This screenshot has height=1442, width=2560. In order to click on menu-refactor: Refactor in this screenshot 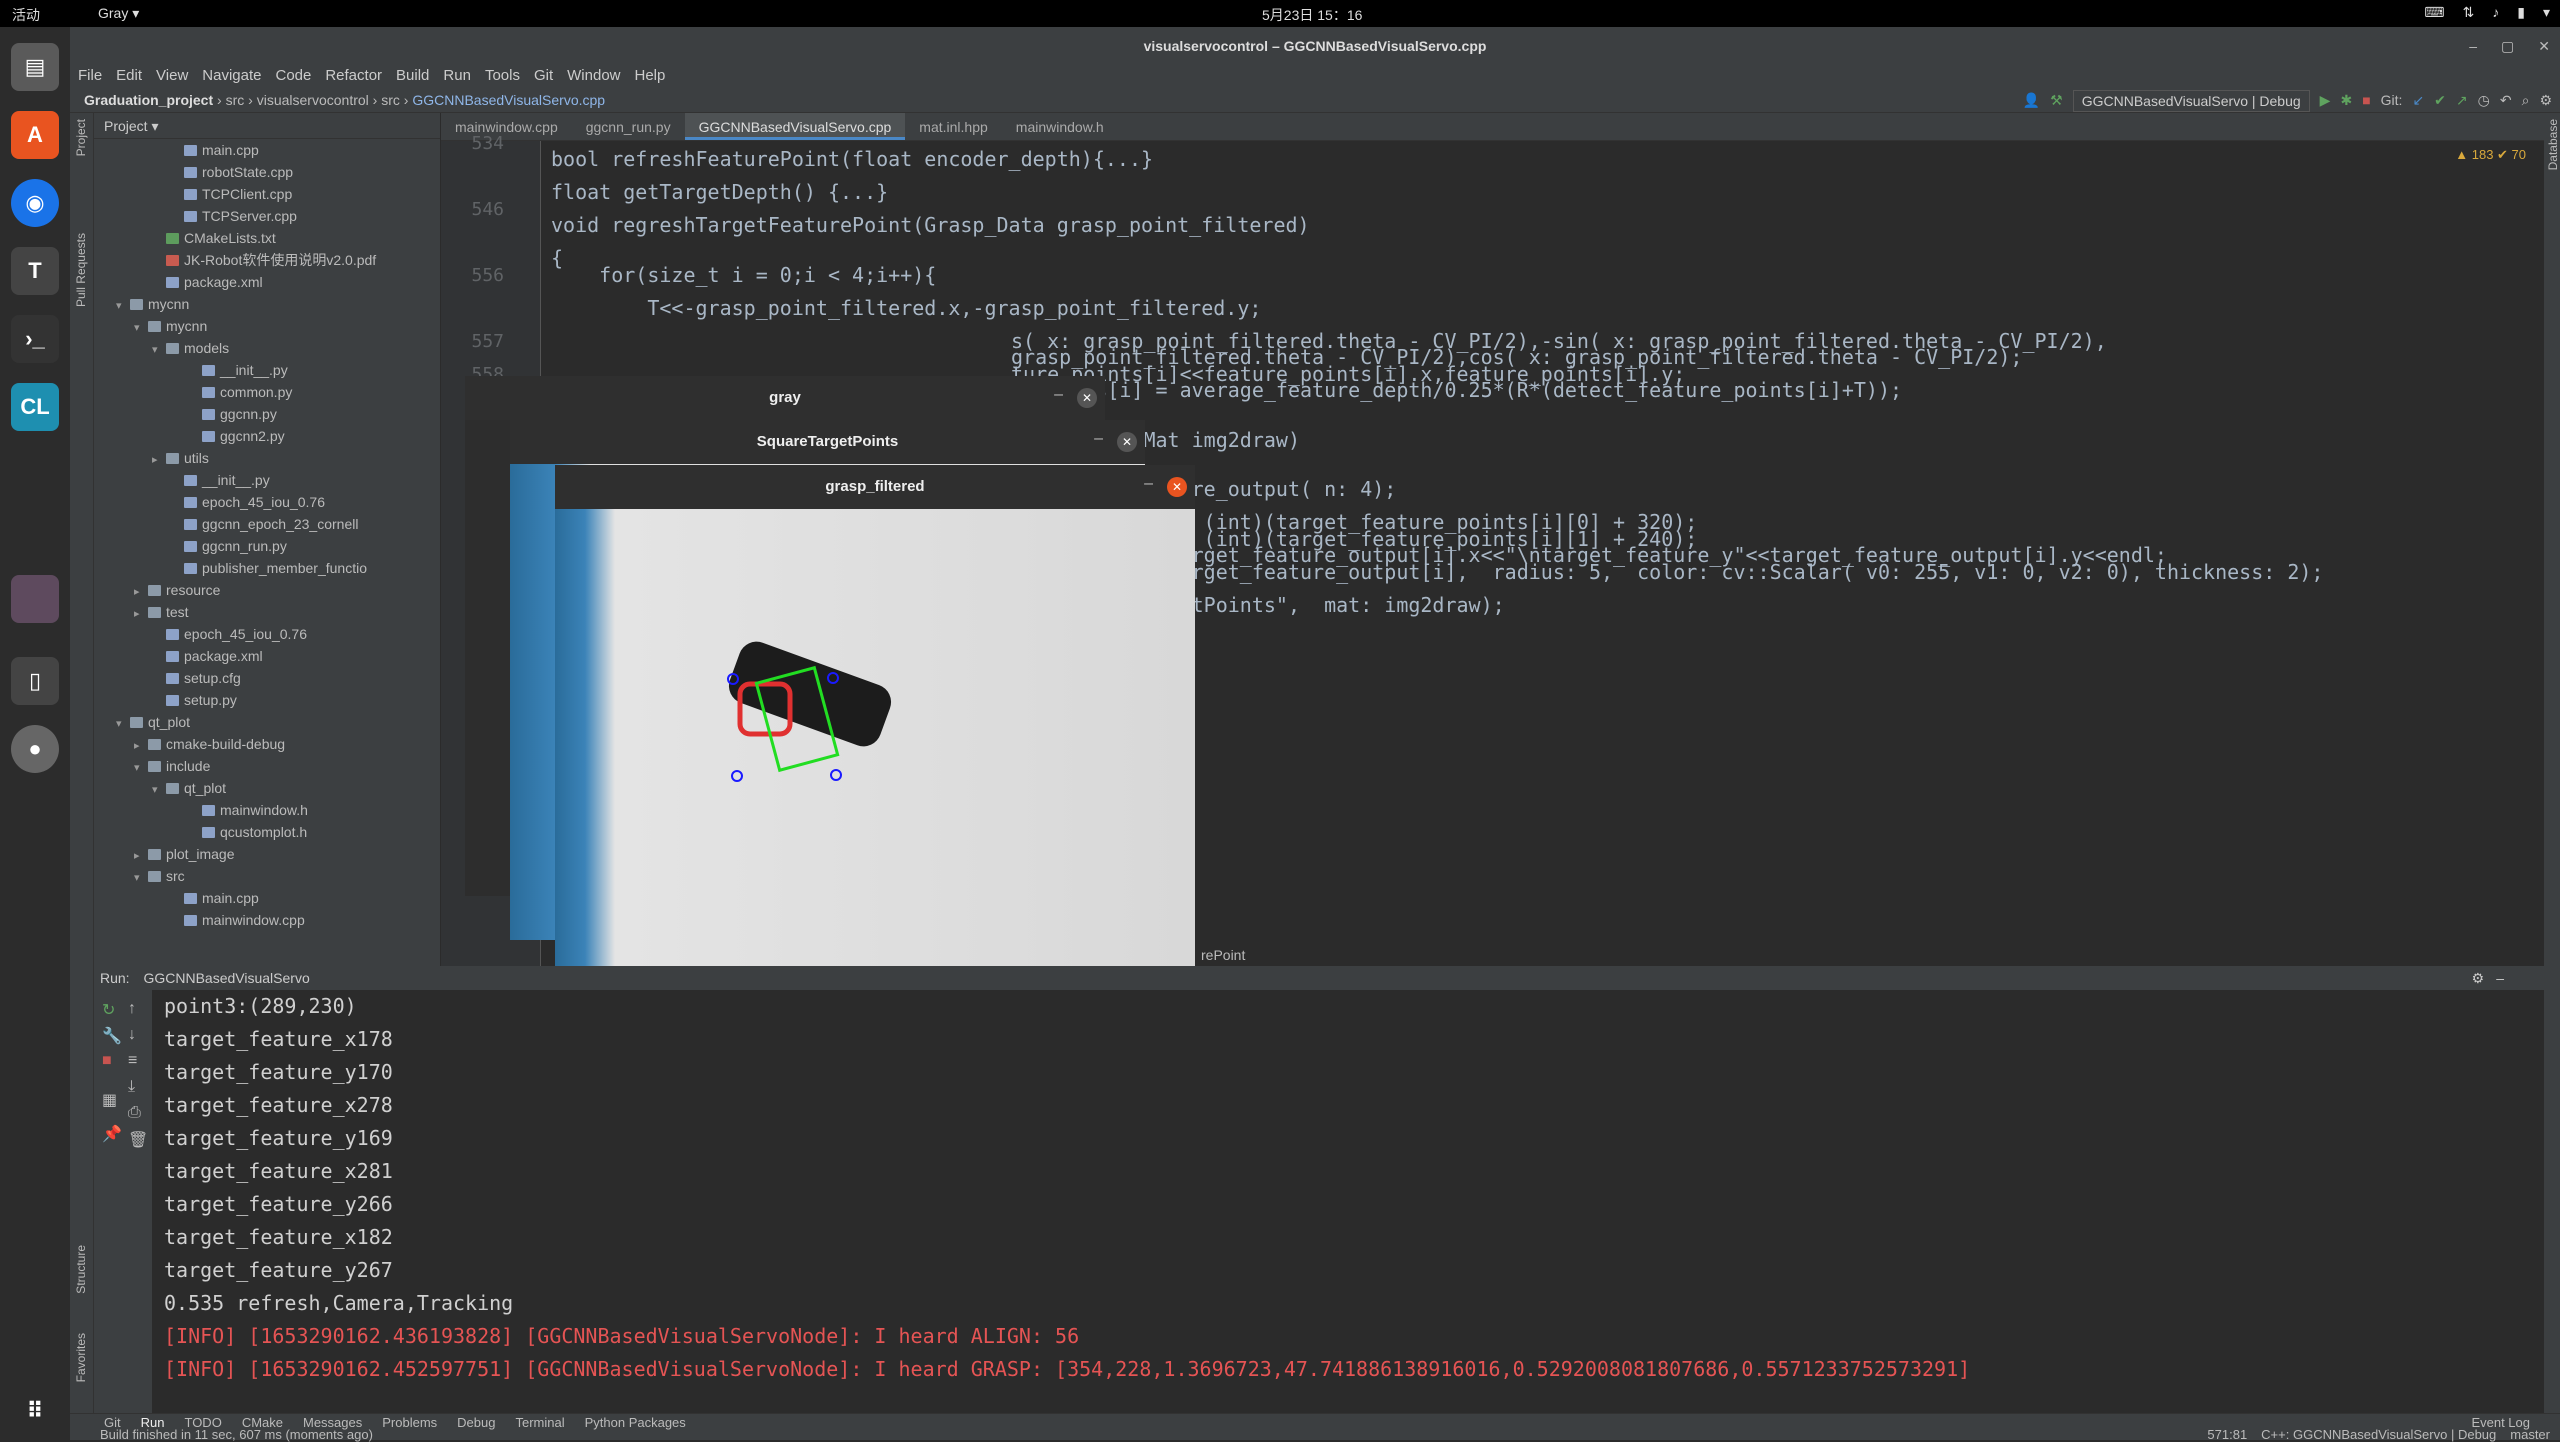, I will do `click(353, 76)`.